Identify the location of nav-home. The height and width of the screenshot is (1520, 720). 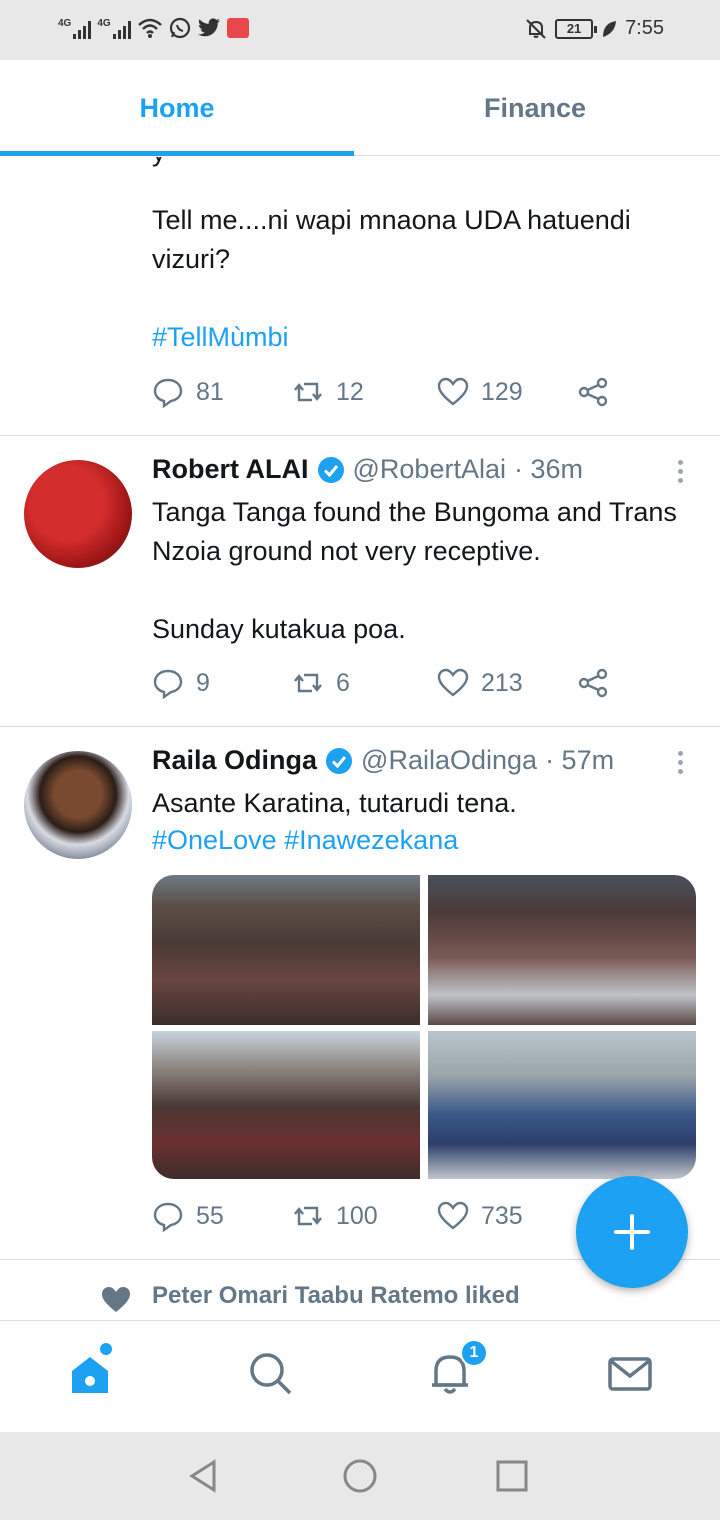
(90, 1370).